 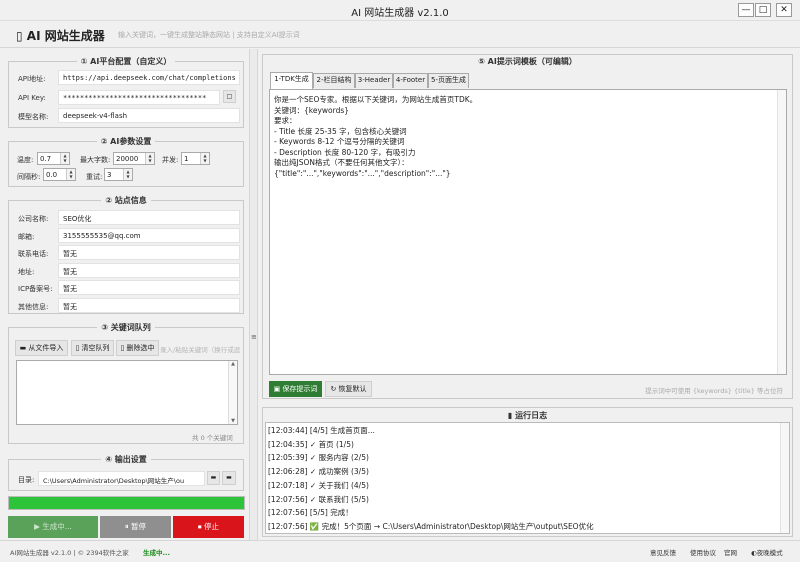 I want to click on progress-fill, so click(x=126, y=503).